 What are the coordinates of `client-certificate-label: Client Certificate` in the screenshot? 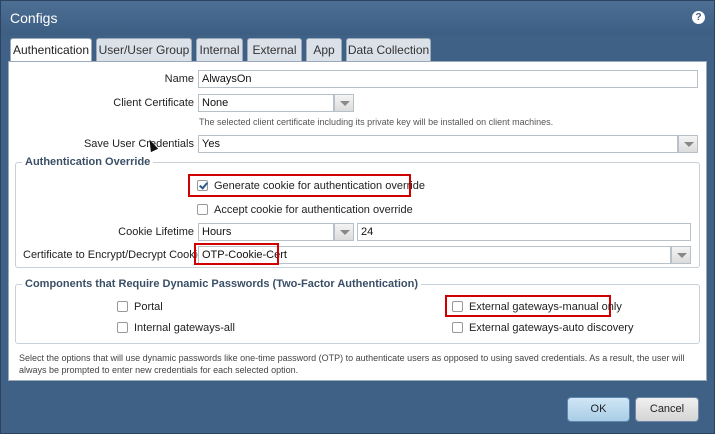 It's located at (153, 103).